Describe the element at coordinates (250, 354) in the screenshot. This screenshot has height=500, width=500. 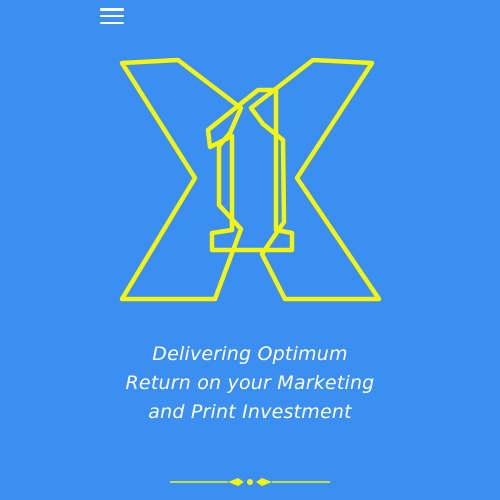
I see `tagline-line: Delivering Optimum` at that location.